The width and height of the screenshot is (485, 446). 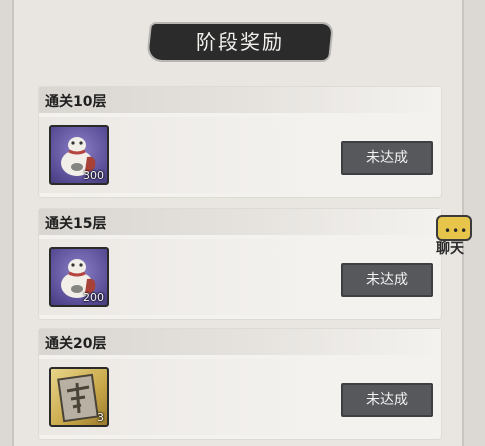 What do you see at coordinates (79, 155) in the screenshot?
I see `reward-item: 300` at bounding box center [79, 155].